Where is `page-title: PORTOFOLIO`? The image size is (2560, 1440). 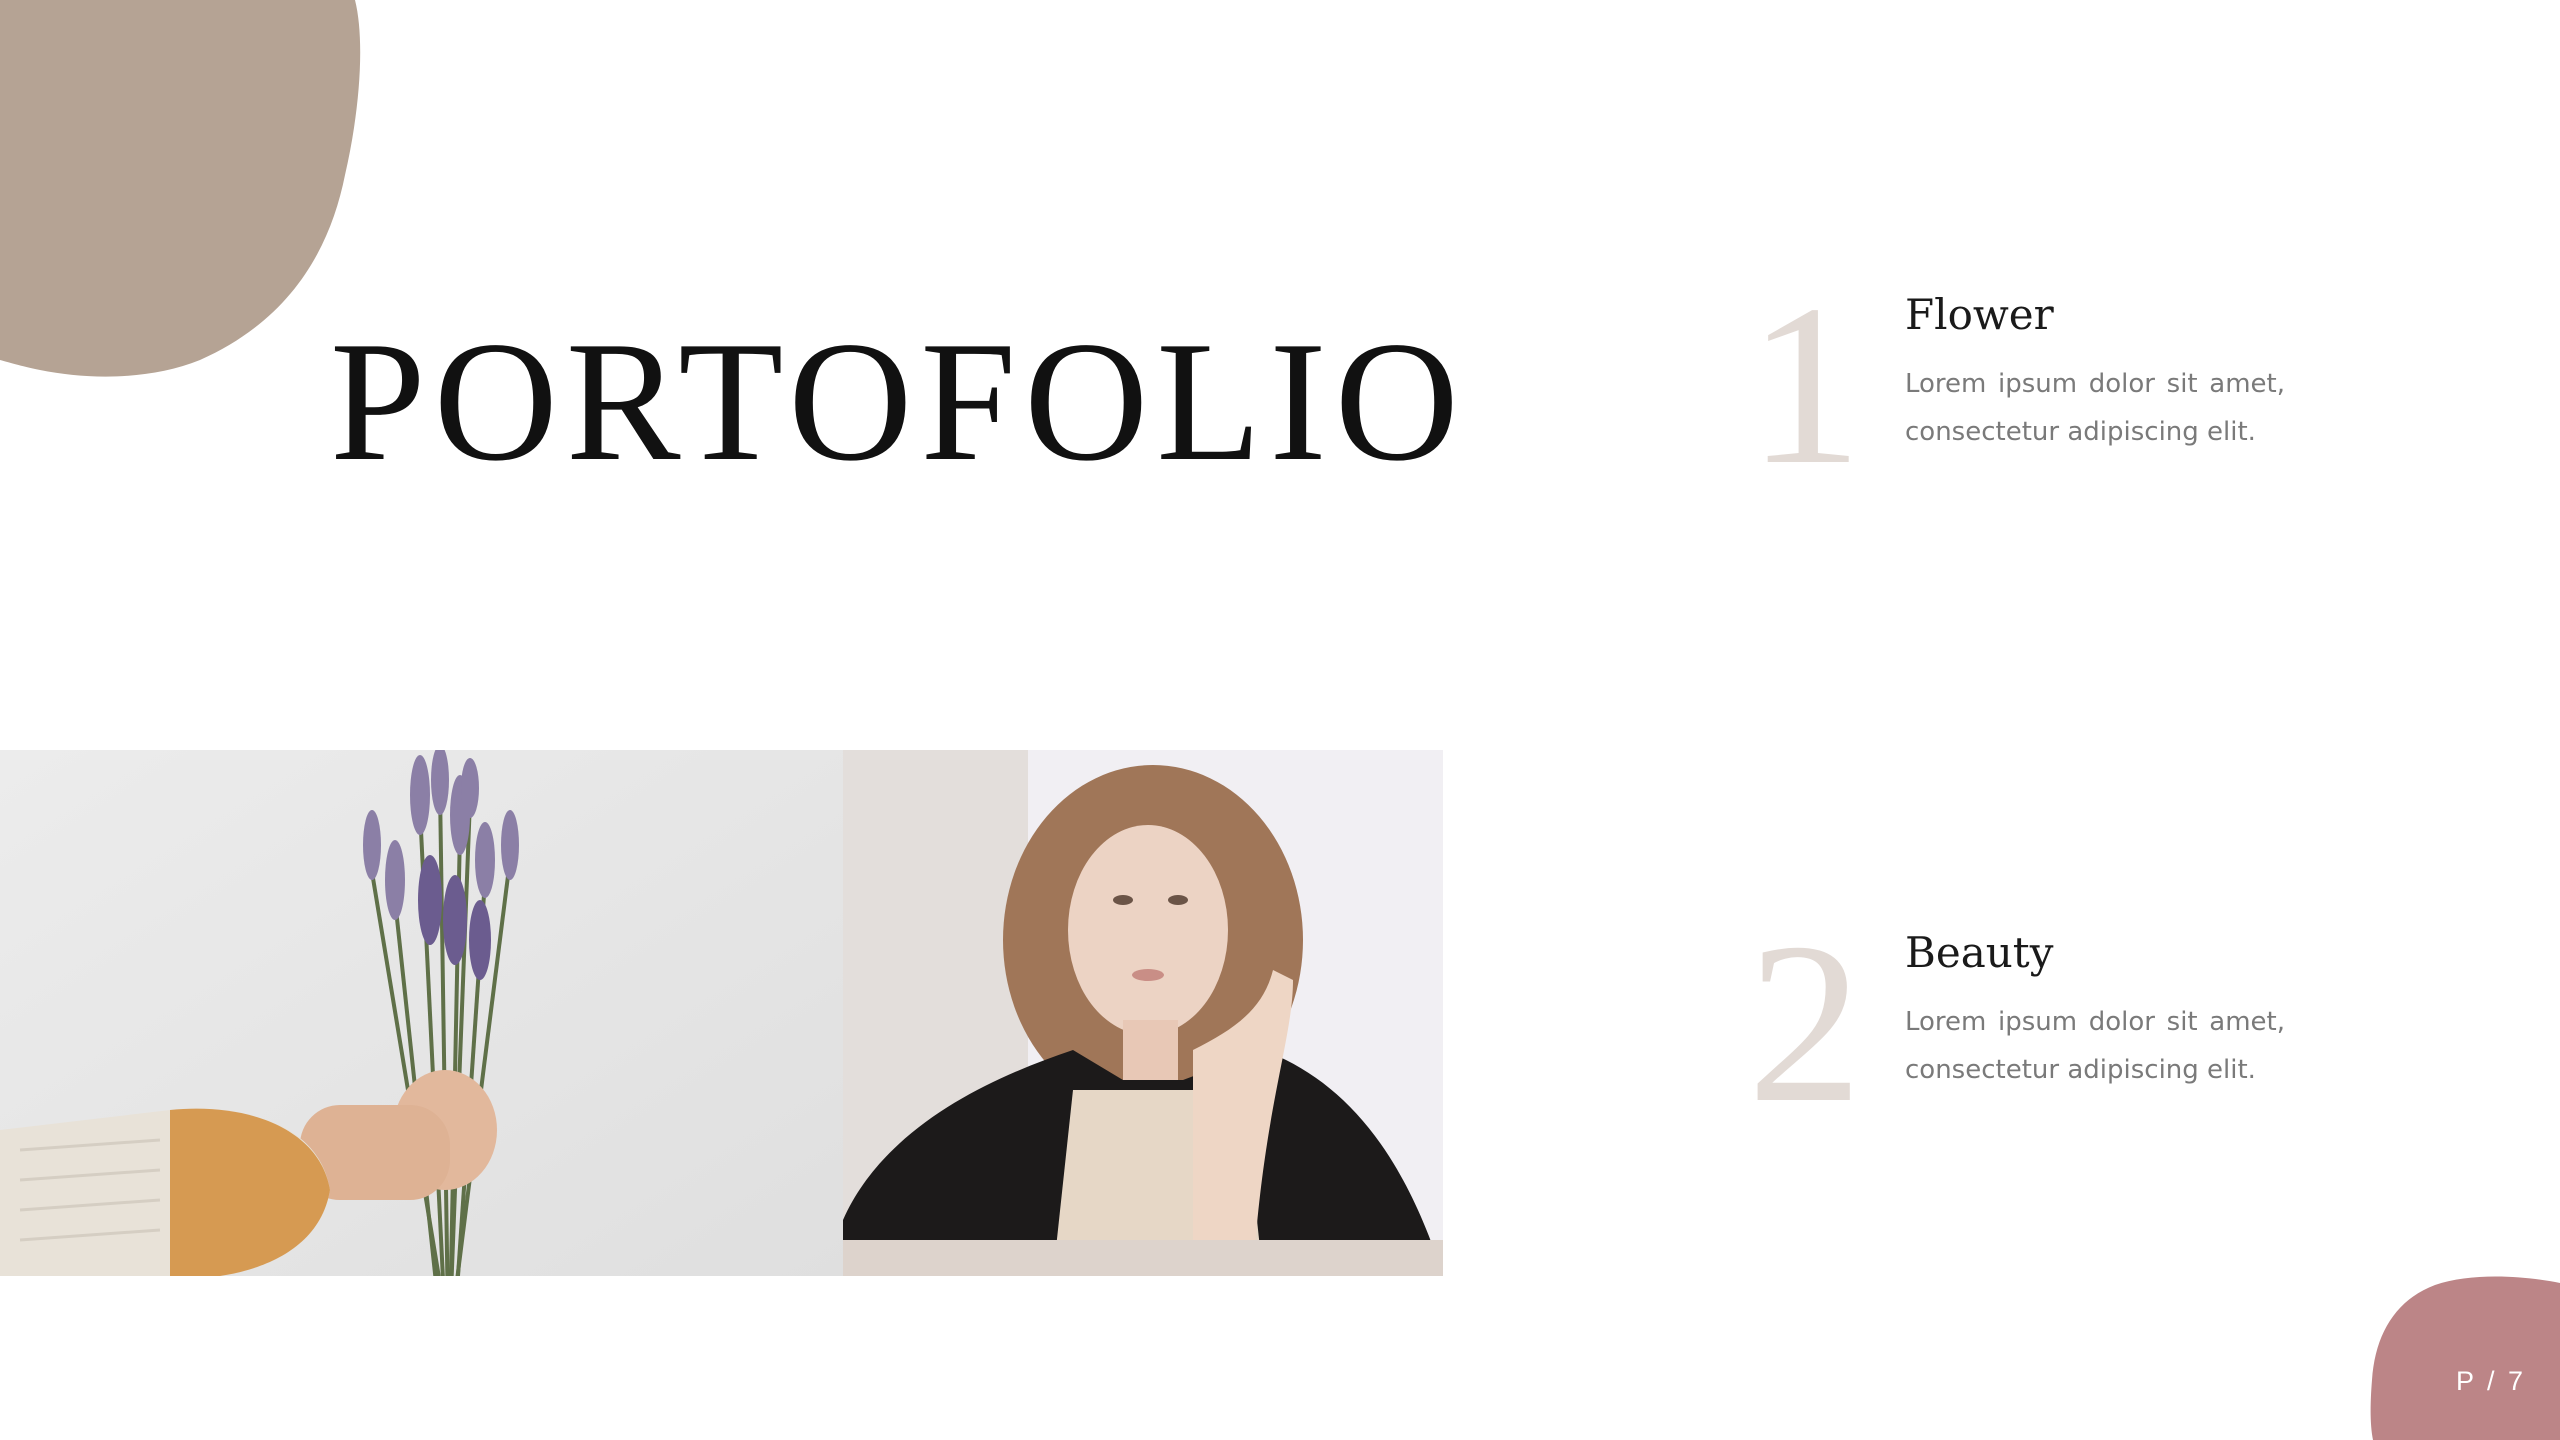 page-title: PORTOFOLIO is located at coordinates (898, 402).